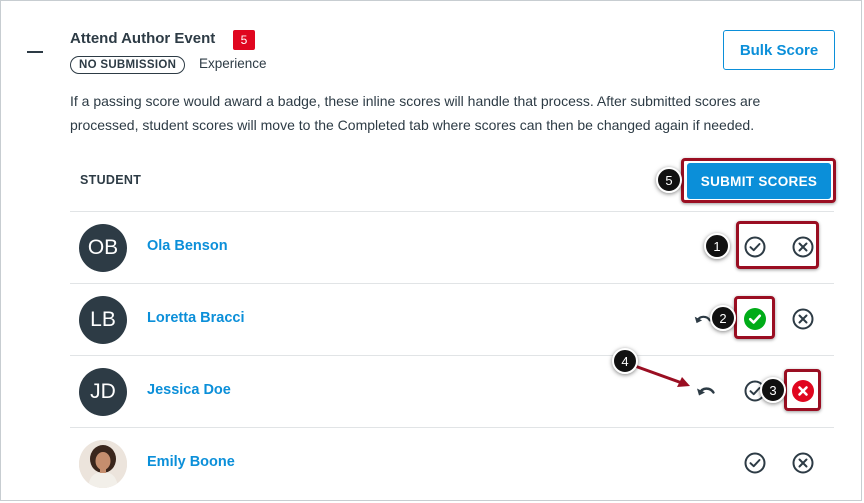 The image size is (864, 503). Describe the element at coordinates (189, 390) in the screenshot. I see `student-name-link: Jessica Doe` at that location.